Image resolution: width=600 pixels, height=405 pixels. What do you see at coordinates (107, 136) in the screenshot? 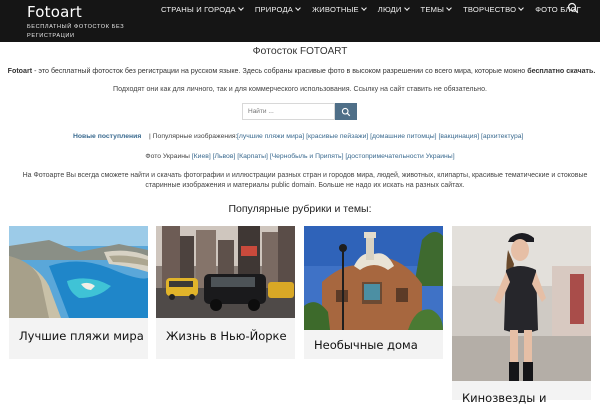
I see `new-arrivals-link: Новые поступления` at bounding box center [107, 136].